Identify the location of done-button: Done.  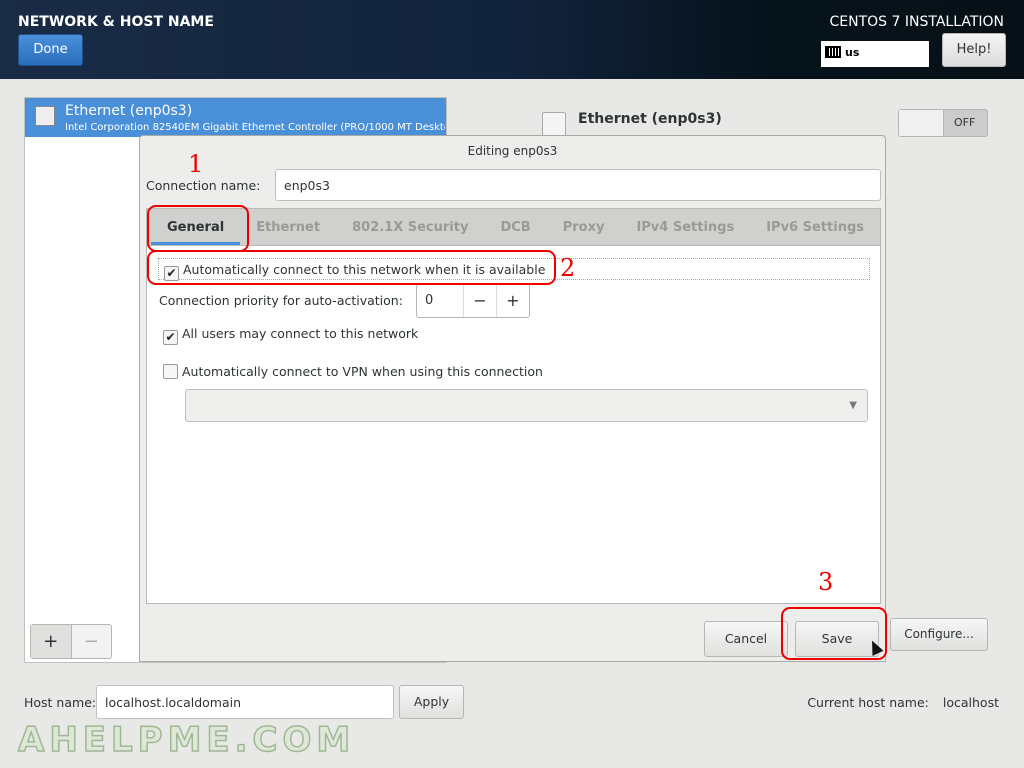
(50, 50).